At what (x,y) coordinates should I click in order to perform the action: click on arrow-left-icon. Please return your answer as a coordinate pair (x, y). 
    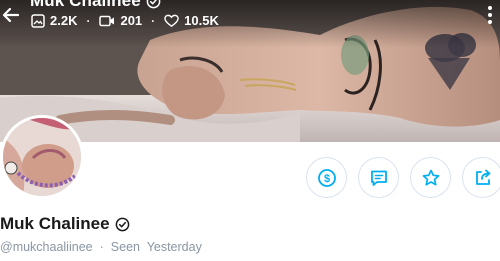
    Looking at the image, I should click on (11, 15).